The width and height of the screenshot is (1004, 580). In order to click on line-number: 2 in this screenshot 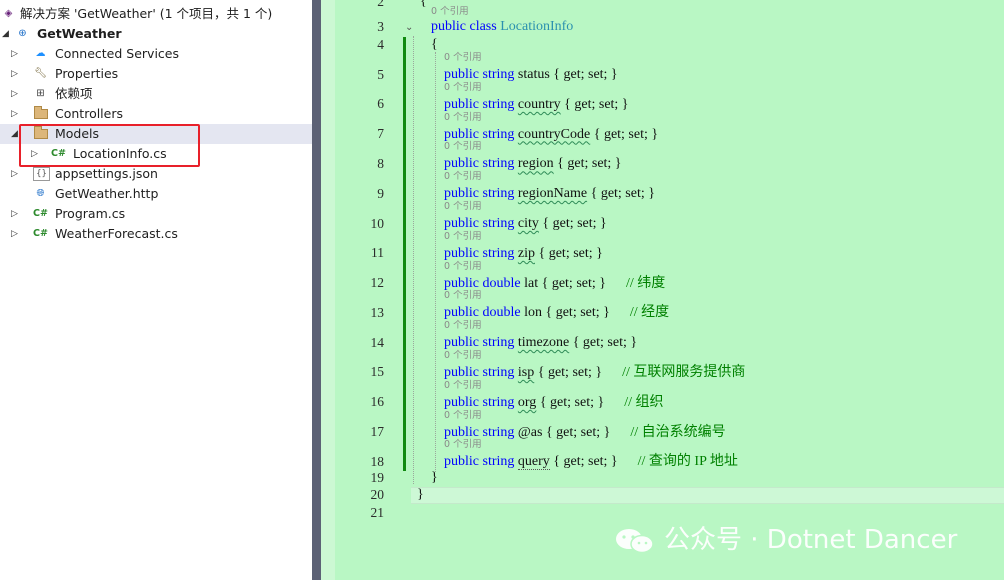, I will do `click(380, 4)`.